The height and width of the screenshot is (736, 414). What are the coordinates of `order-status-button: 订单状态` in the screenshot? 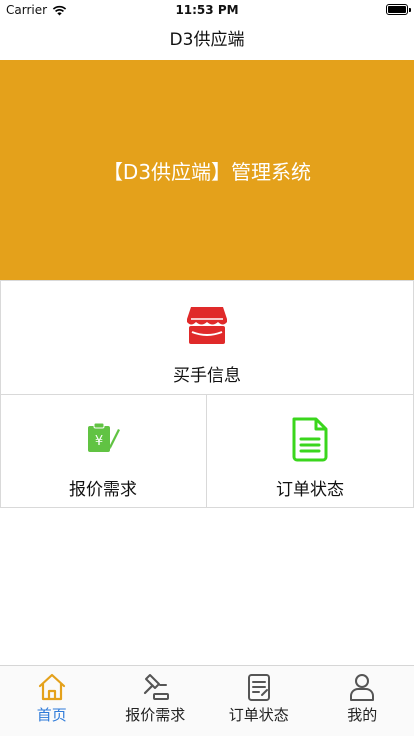 It's located at (310, 451).